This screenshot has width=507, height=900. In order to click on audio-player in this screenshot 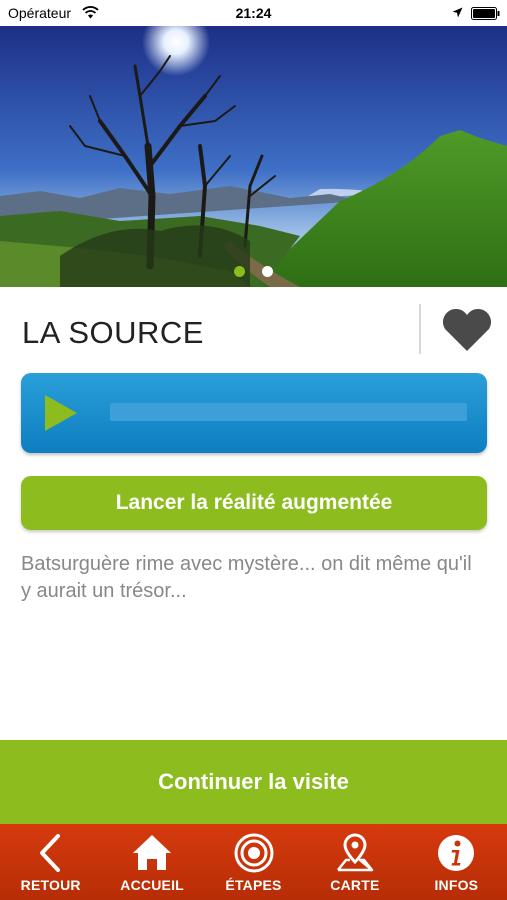, I will do `click(254, 413)`.